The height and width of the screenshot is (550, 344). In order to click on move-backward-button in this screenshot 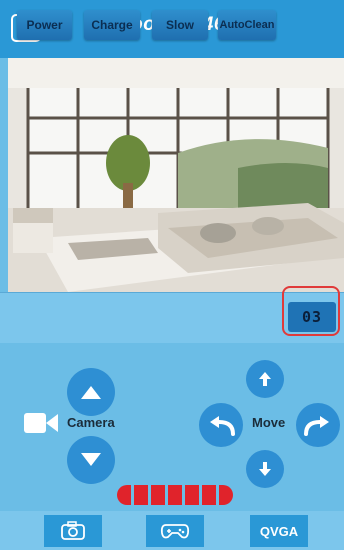, I will do `click(265, 469)`.